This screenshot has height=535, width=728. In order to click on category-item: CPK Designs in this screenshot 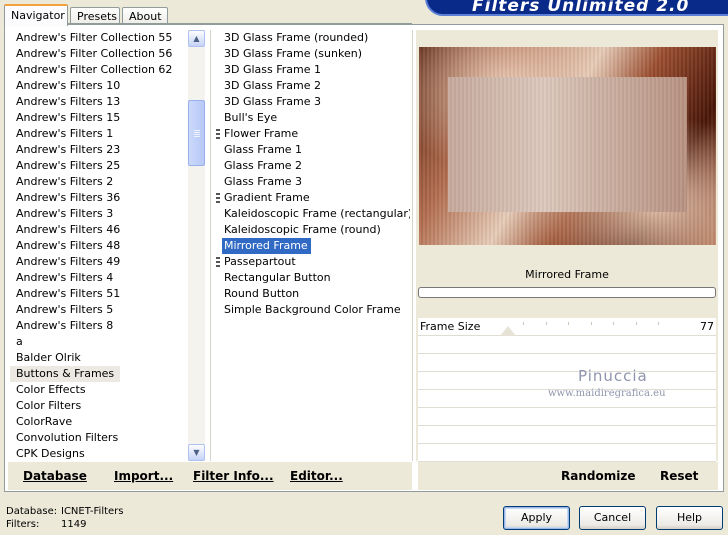, I will do `click(47, 453)`.